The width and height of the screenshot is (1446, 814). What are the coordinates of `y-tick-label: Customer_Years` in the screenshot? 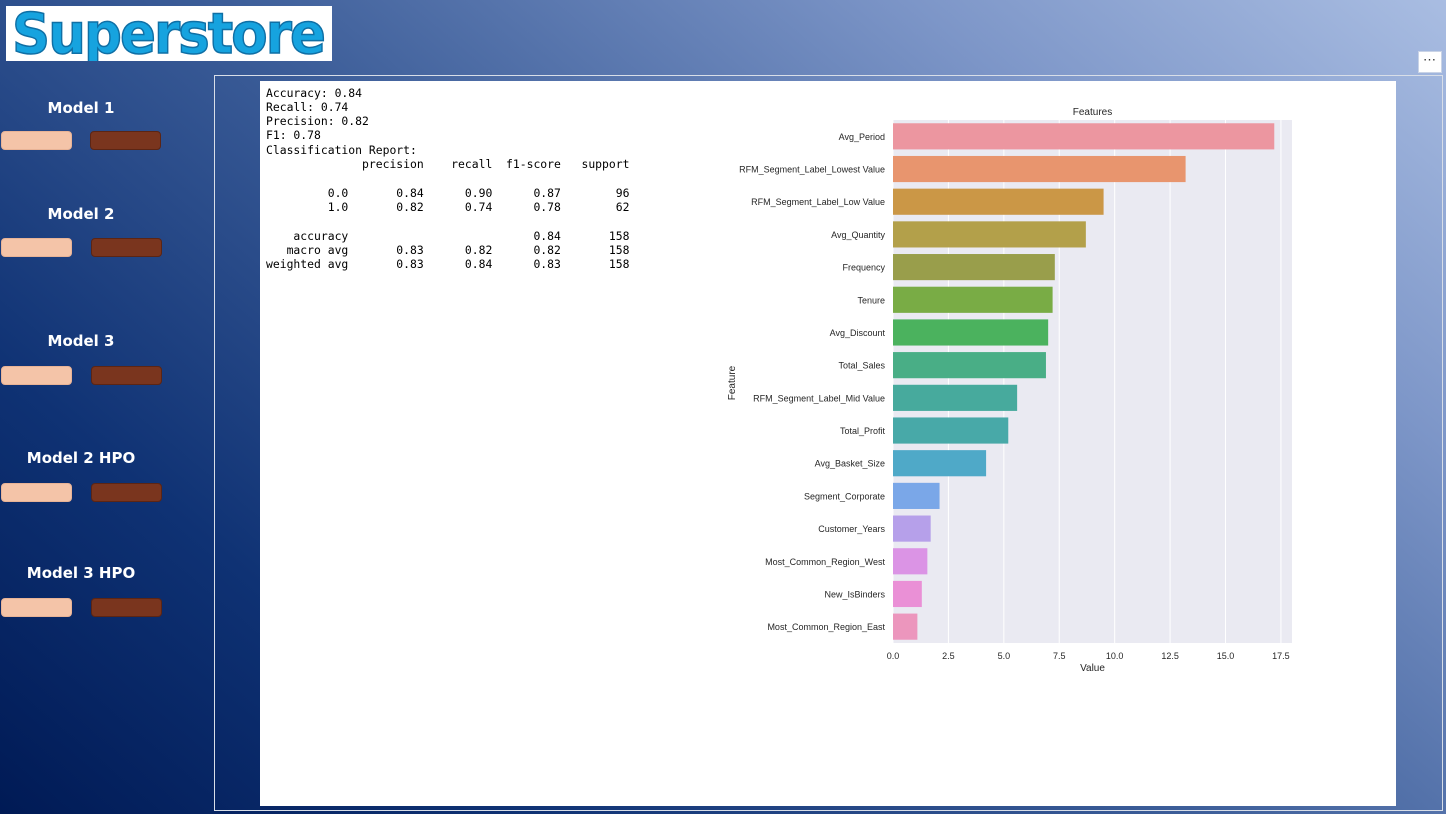 It's located at (851, 529).